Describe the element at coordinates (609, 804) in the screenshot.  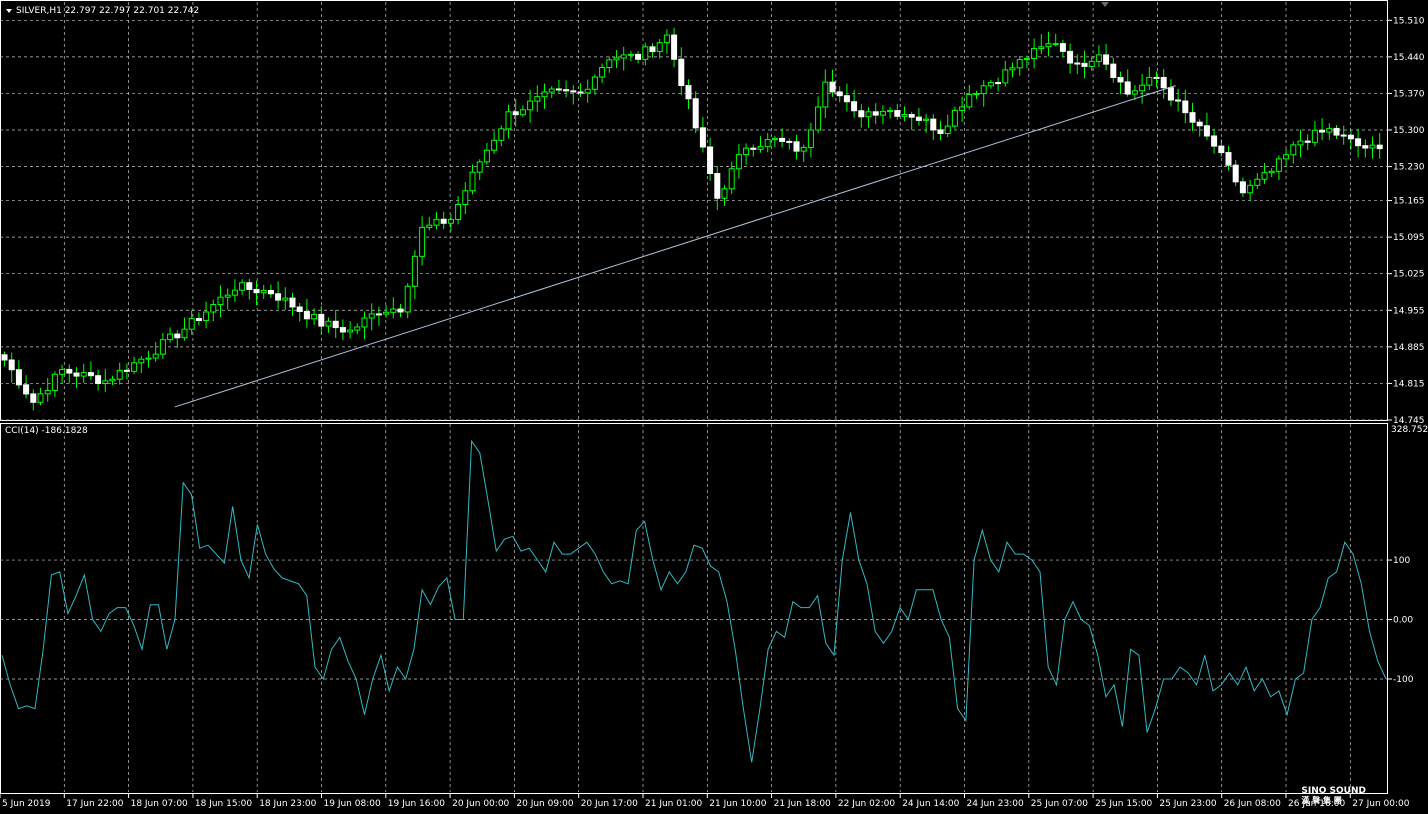
I see `time-tick-label: 20 Jun 17:00` at that location.